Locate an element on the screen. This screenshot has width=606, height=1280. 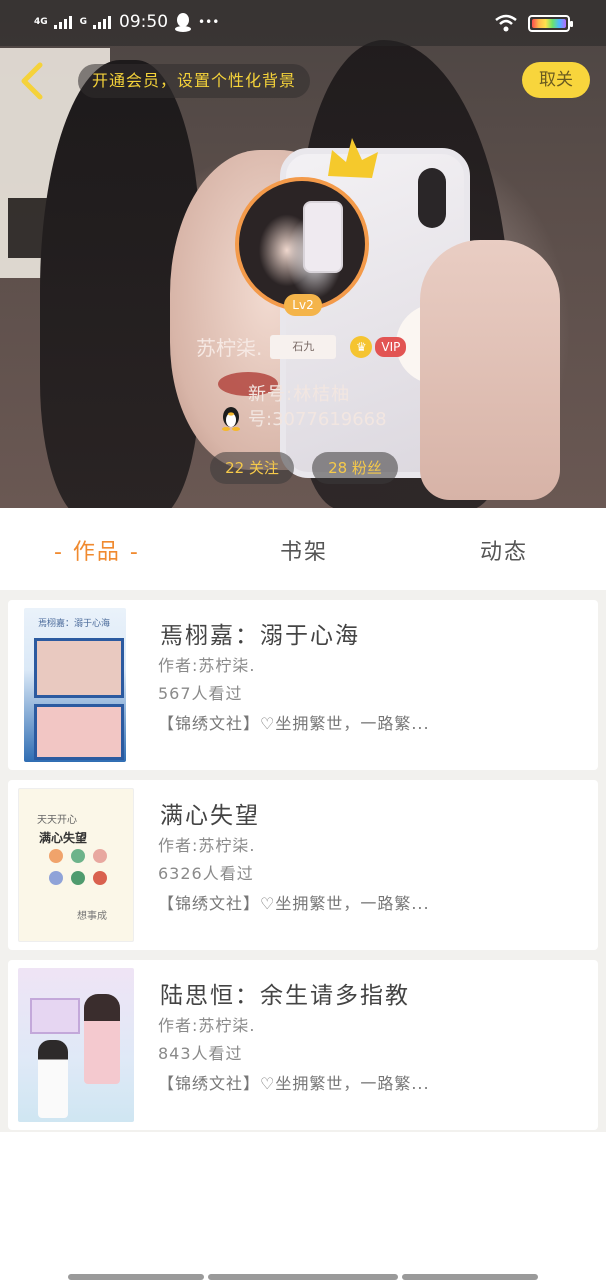
book-cover: 焉栩嘉：溺于心海 is located at coordinates (75, 685).